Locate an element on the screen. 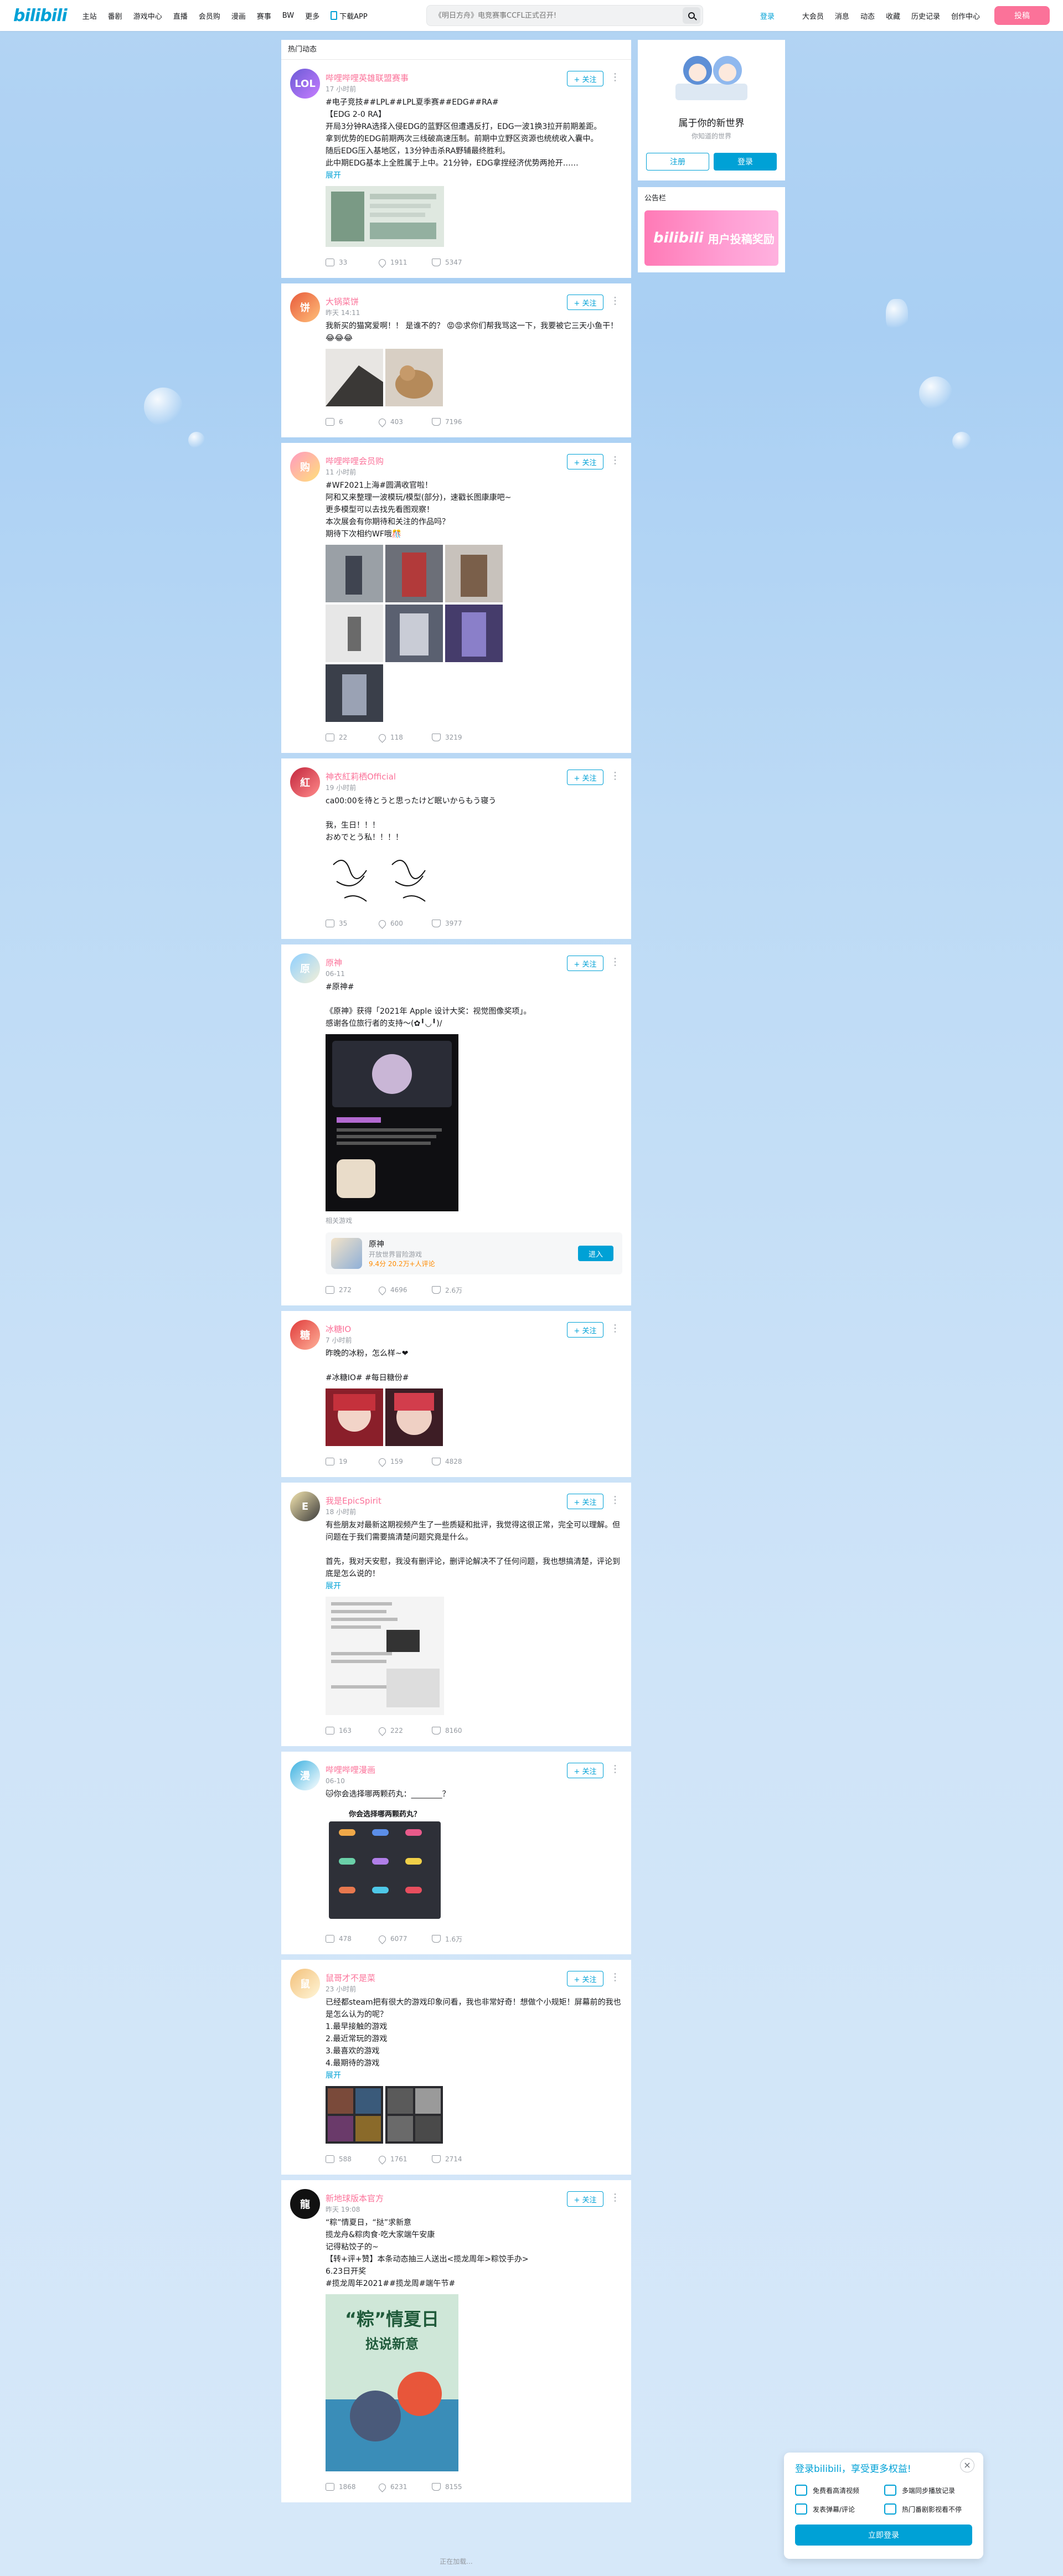 The height and width of the screenshot is (2576, 1063). comment-button: 22 is located at coordinates (352, 737).